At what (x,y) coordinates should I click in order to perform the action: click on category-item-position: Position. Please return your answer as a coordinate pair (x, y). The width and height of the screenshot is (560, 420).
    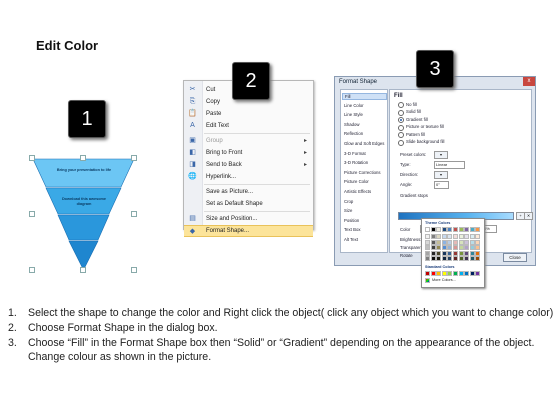
    Looking at the image, I should click on (351, 220).